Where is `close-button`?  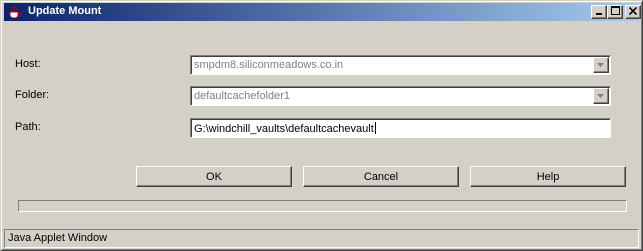 close-button is located at coordinates (633, 12).